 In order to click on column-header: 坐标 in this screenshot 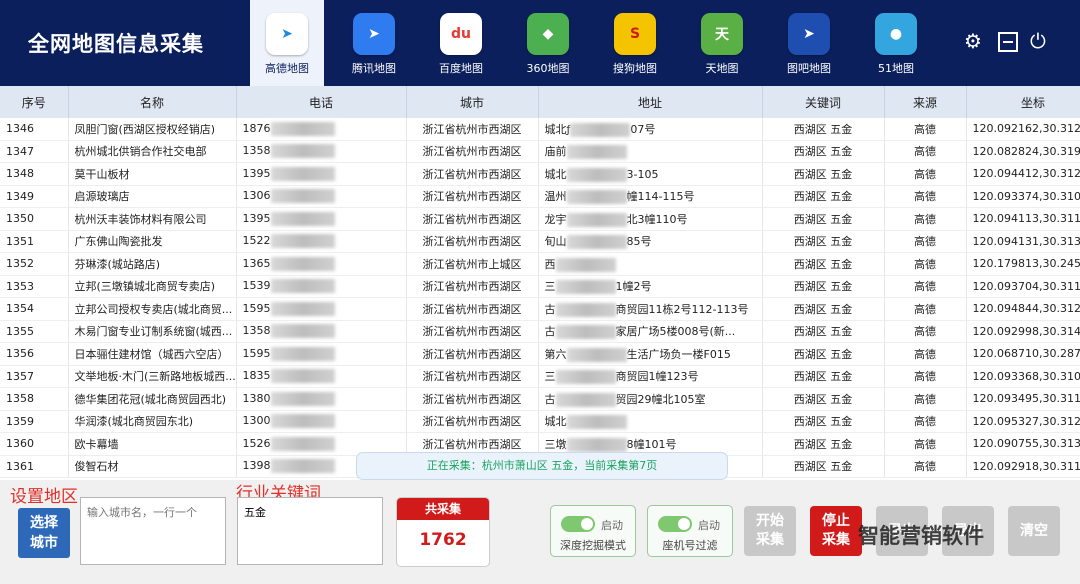, I will do `click(1023, 102)`.